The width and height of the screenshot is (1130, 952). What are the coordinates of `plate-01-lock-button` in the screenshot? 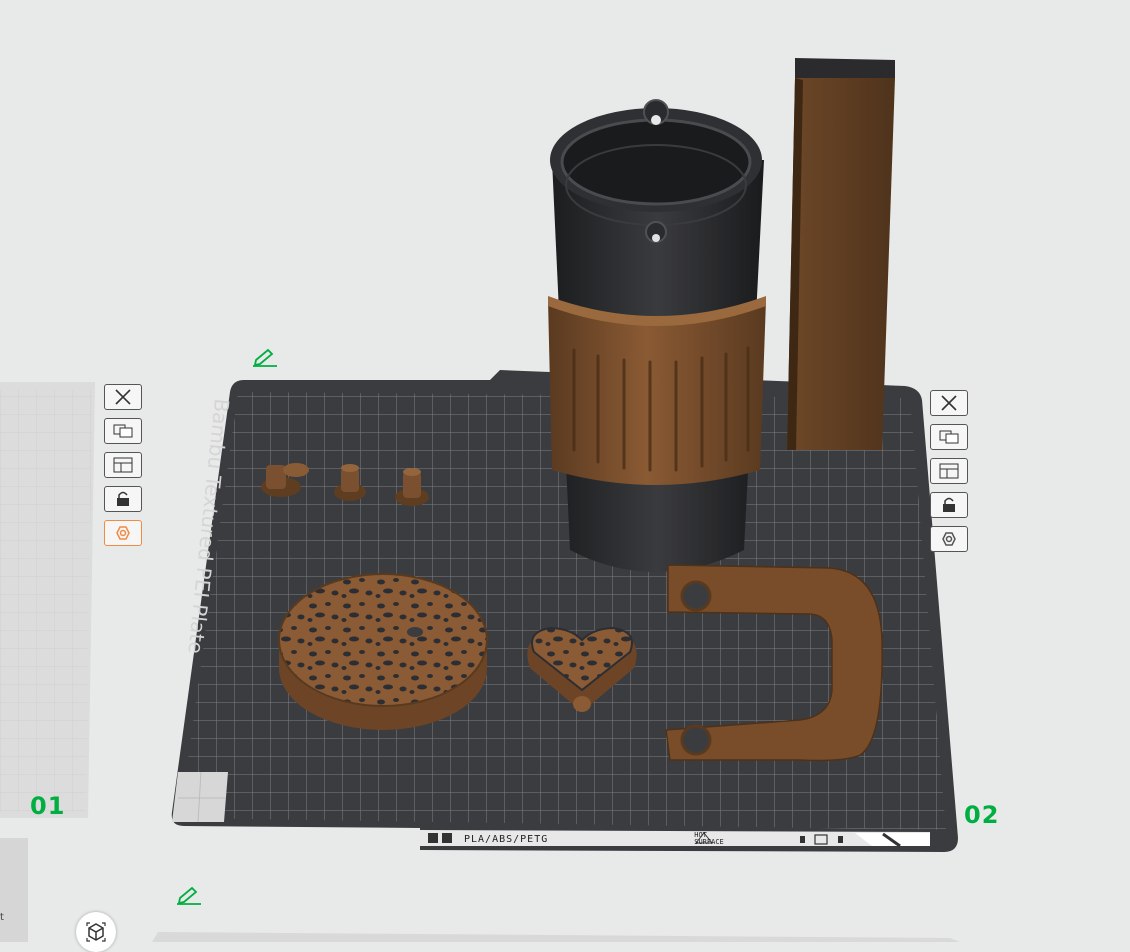 It's located at (123, 499).